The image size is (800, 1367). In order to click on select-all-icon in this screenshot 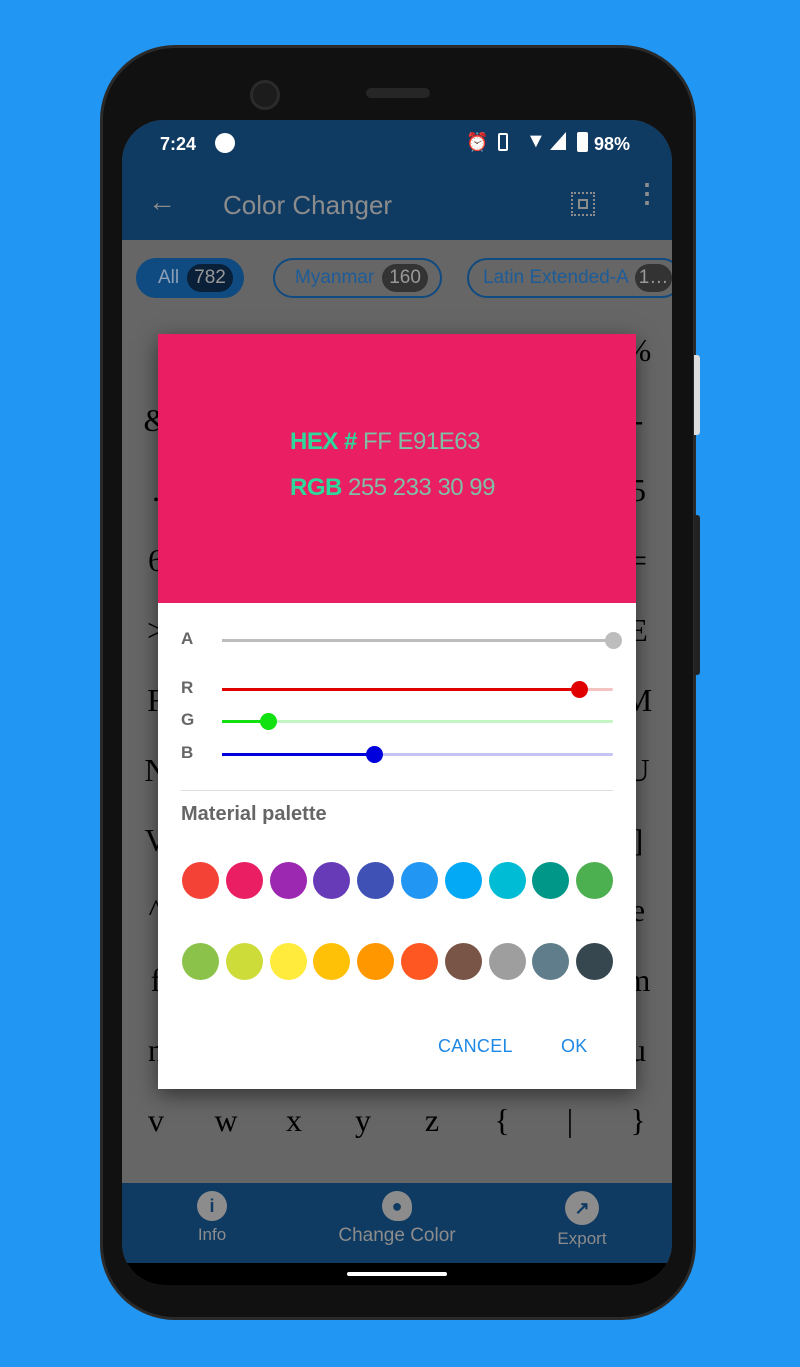, I will do `click(583, 204)`.